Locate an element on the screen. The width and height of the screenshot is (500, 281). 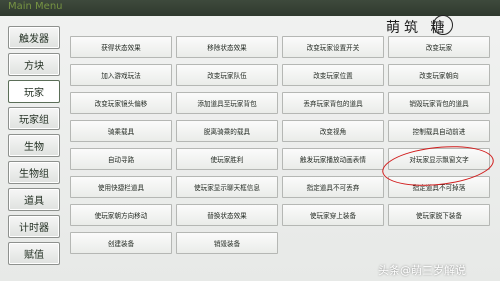
action-replace-status-effect: 替换状态效果 is located at coordinates (227, 215).